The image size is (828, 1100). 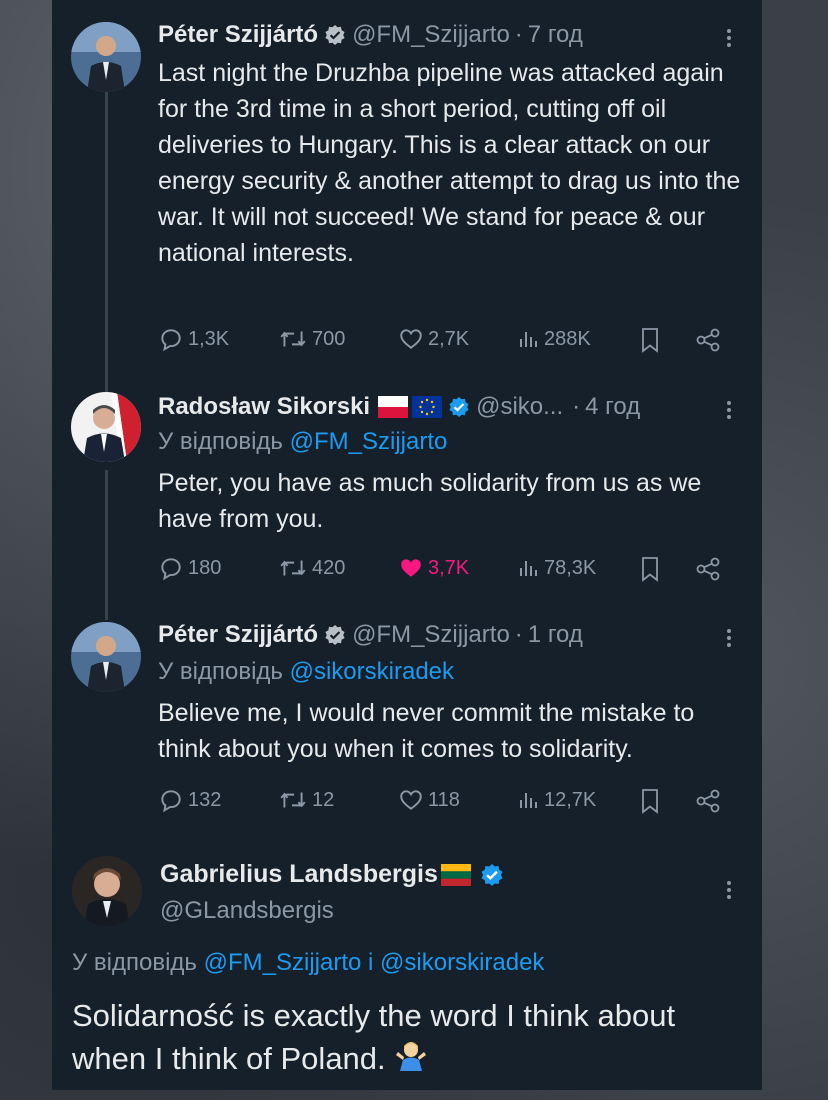 I want to click on repost-button: 12, so click(x=306, y=800).